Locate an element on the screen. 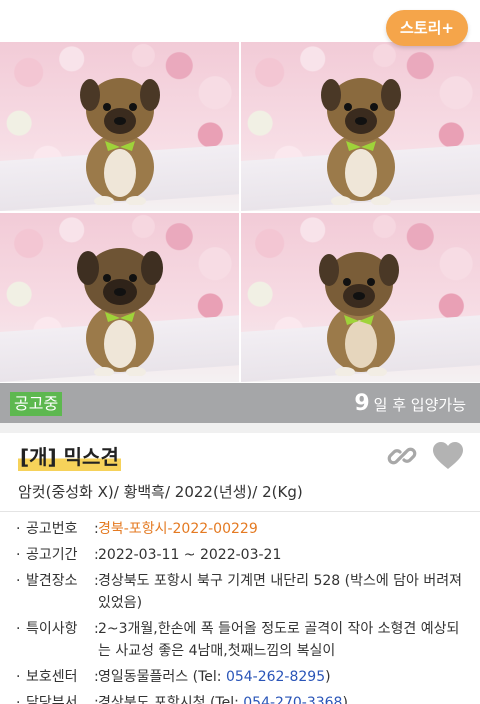 The height and width of the screenshot is (704, 480). dept-name: 경상북도 포항시청 is located at coordinates (152, 699).